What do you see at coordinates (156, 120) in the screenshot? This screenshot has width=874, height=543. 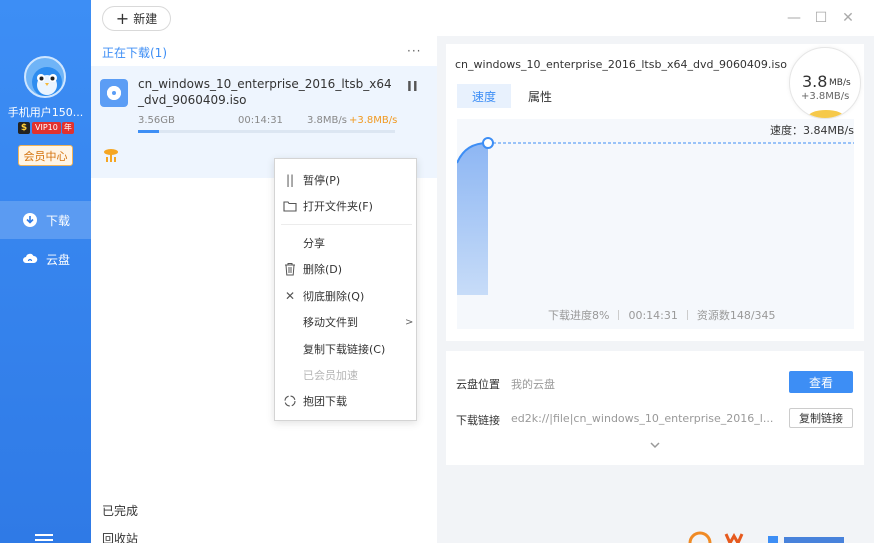 I see `task-size: 3.56GB` at bounding box center [156, 120].